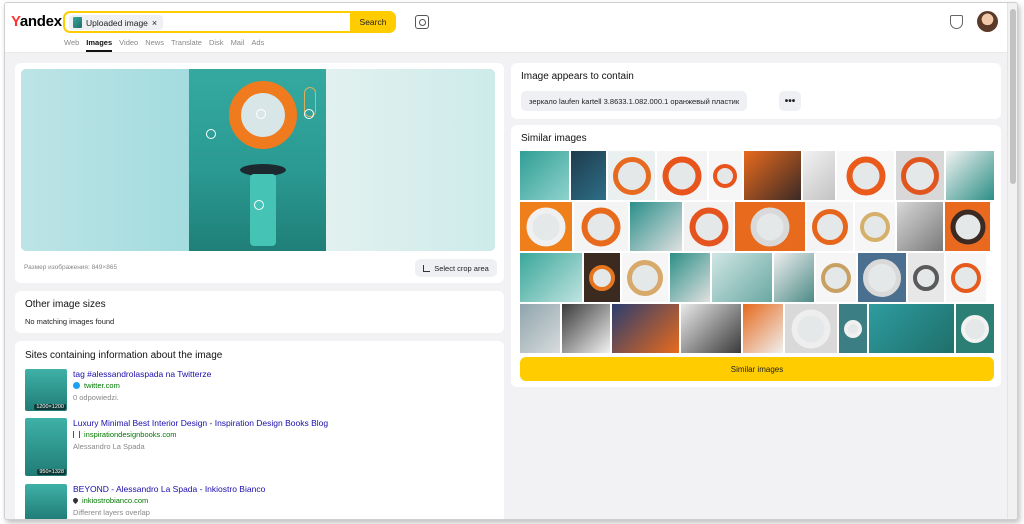  Describe the element at coordinates (410, 160) in the screenshot. I see `image-blur-right` at that location.